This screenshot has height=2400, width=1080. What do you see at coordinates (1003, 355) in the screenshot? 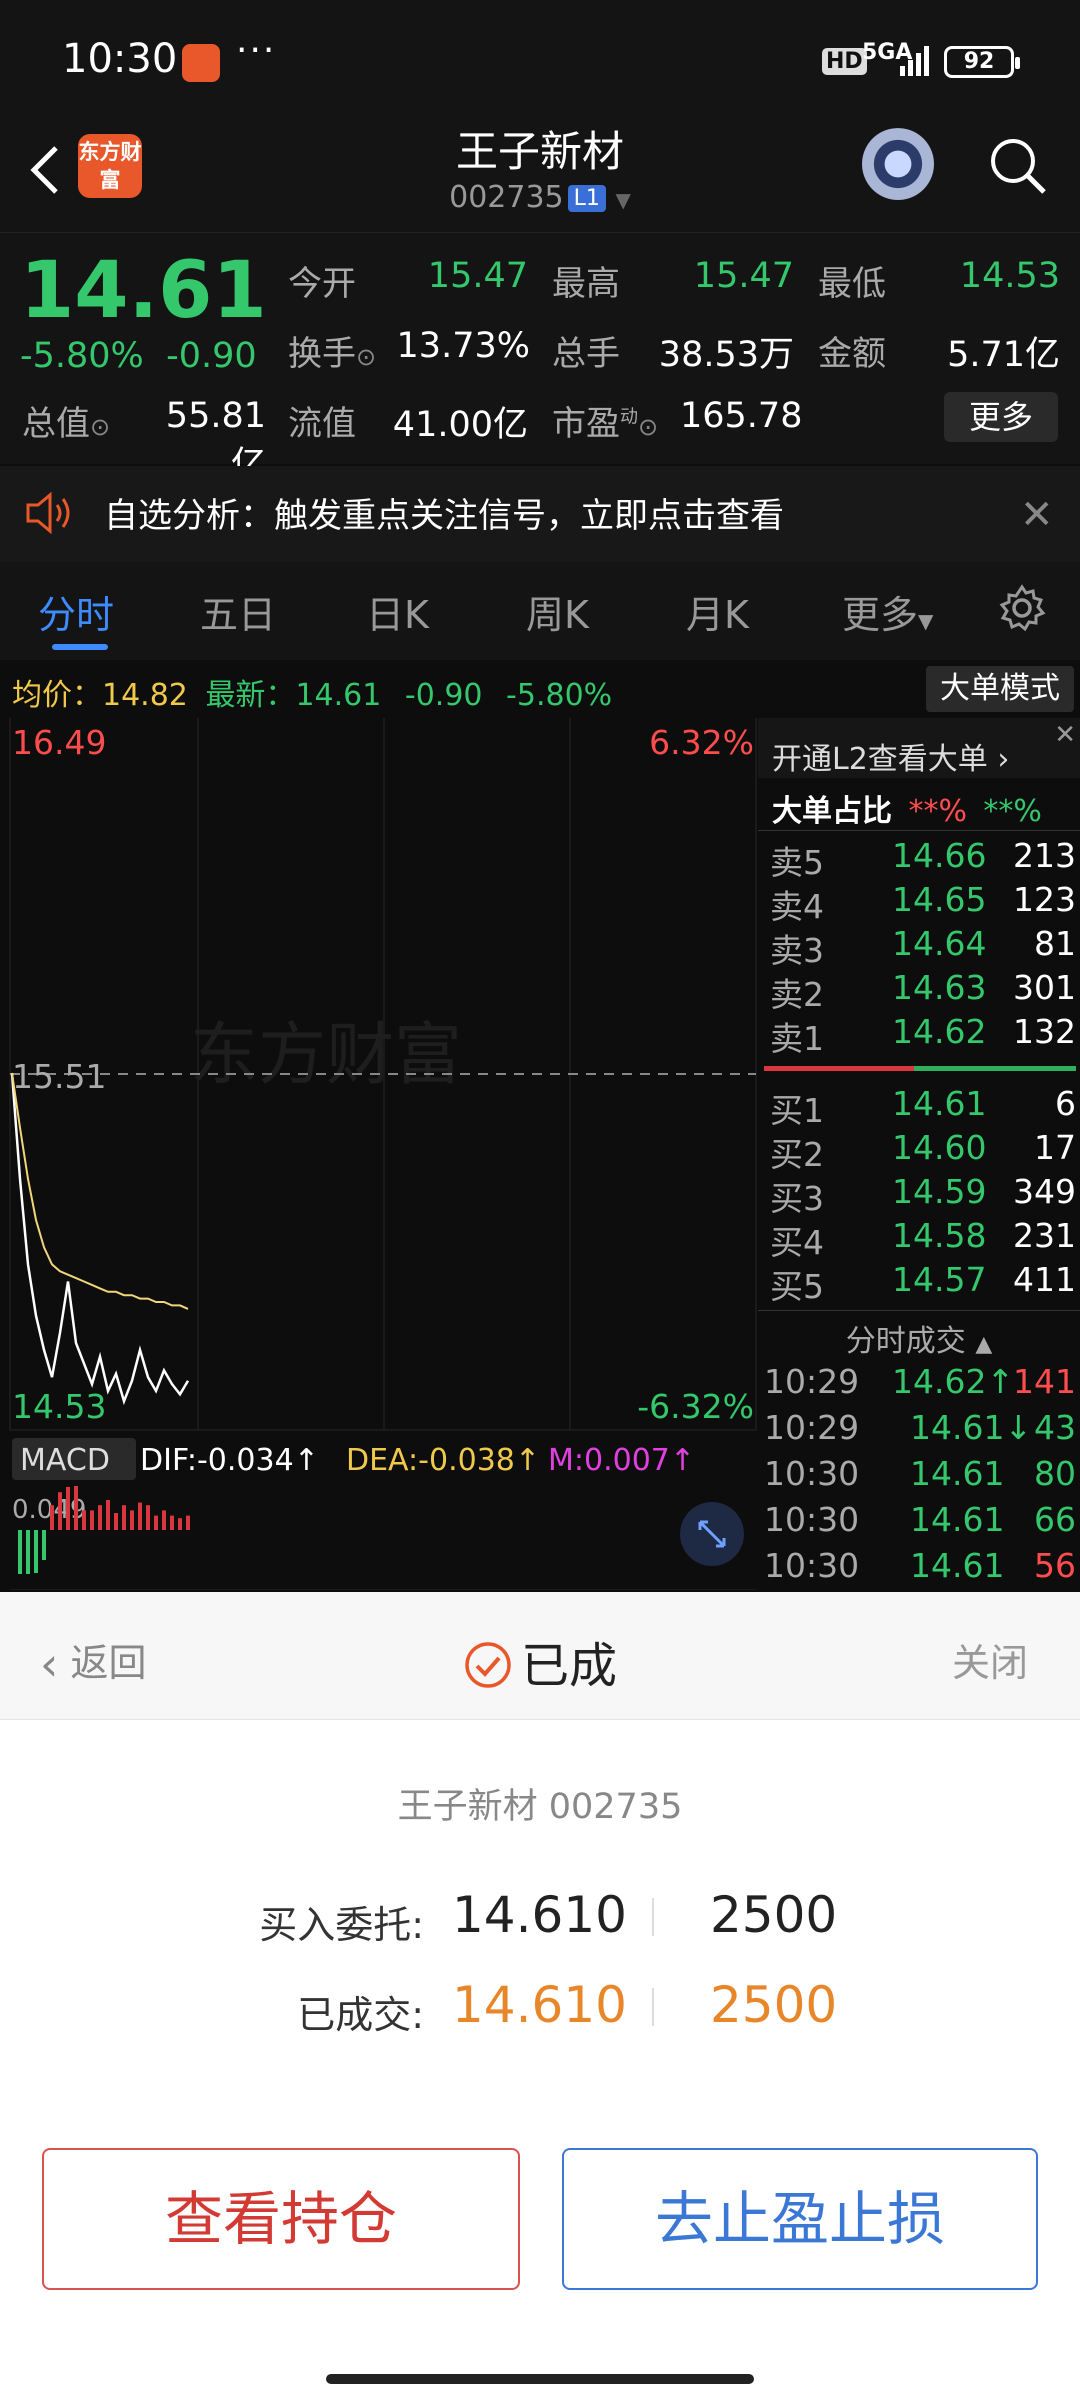
I see `amount-value: 5.71亿` at bounding box center [1003, 355].